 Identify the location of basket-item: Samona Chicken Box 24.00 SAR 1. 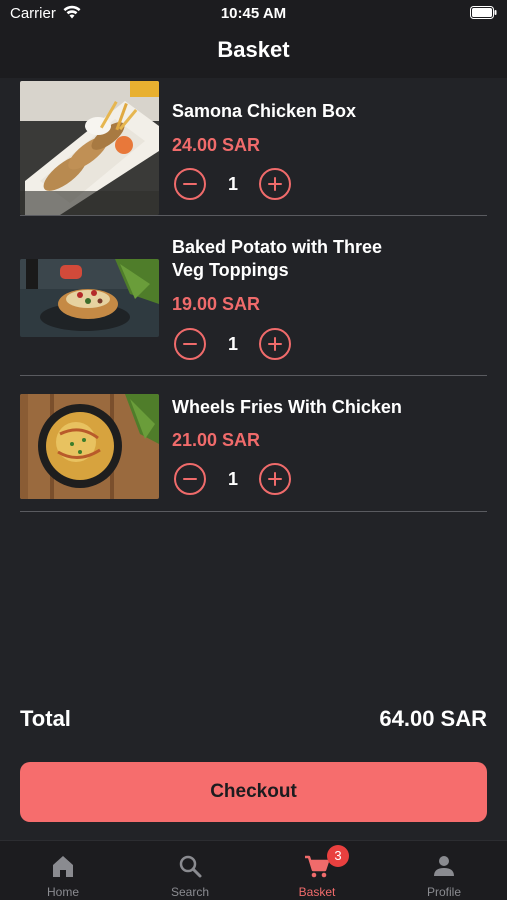
(253, 147).